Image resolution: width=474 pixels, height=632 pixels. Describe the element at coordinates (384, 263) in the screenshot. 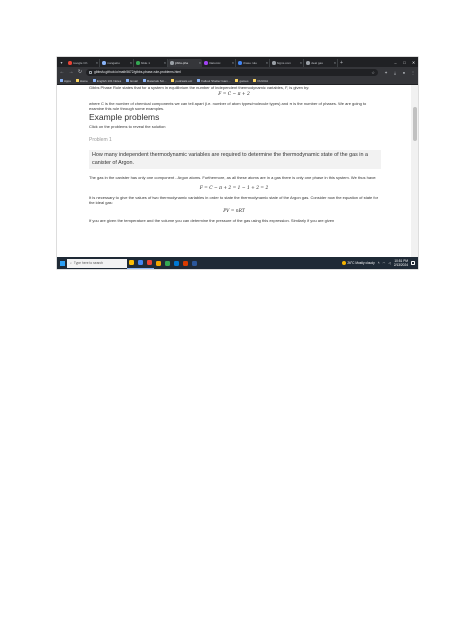

I see `network-icon: ◠` at that location.